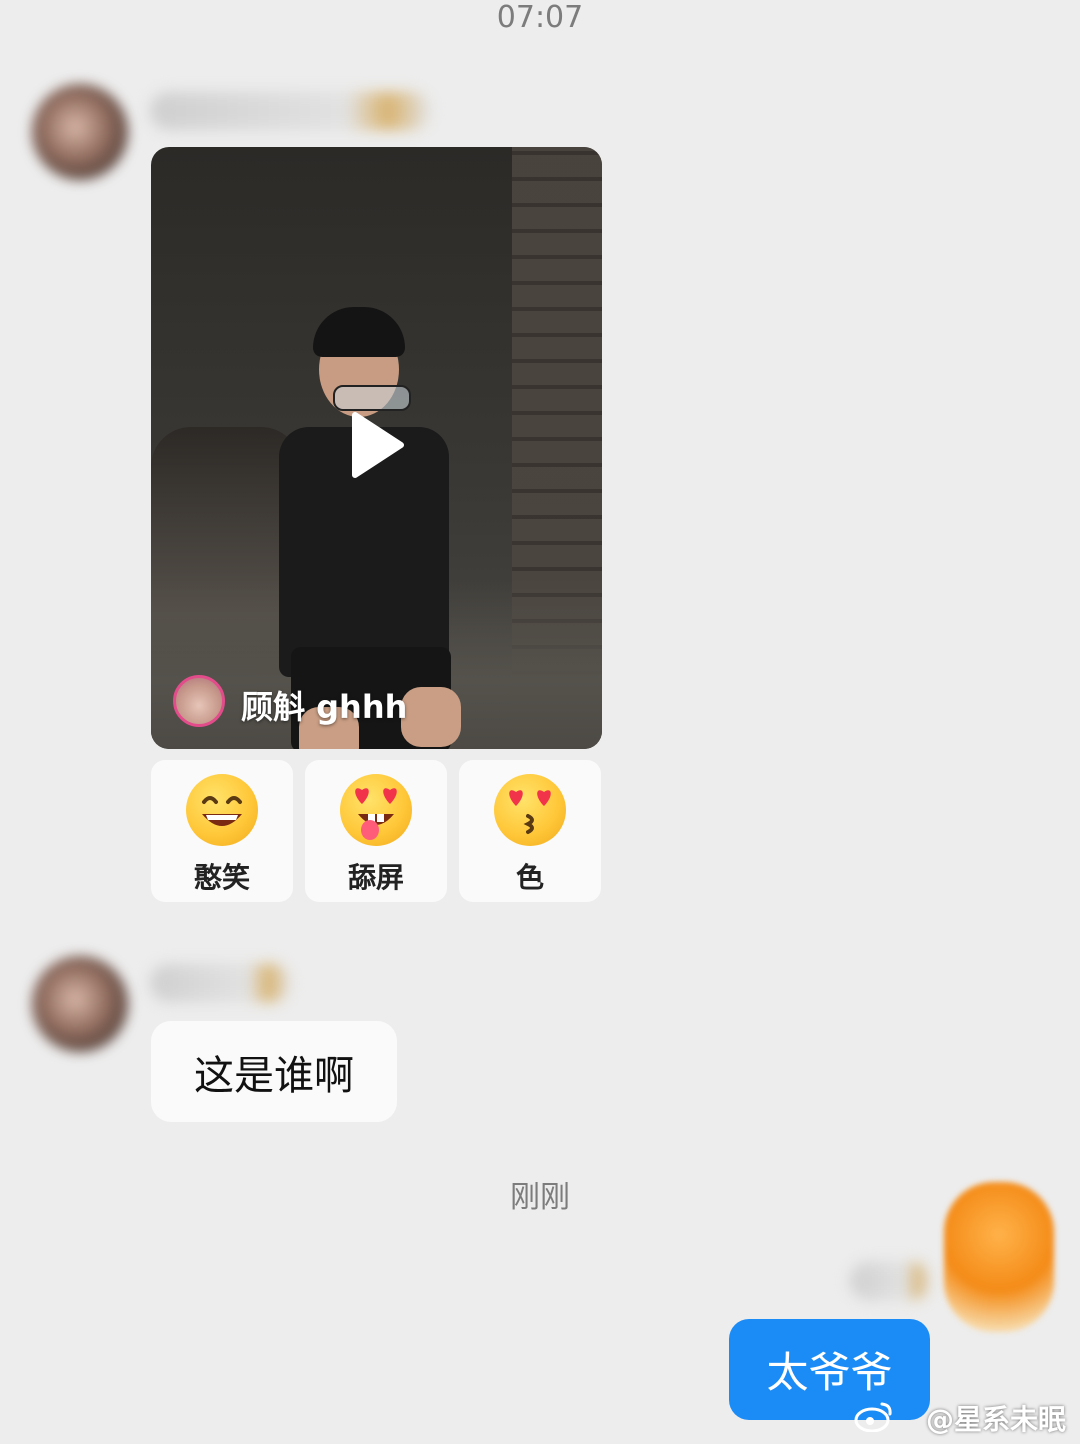  Describe the element at coordinates (529, 877) in the screenshot. I see `reaction-label: 色` at that location.